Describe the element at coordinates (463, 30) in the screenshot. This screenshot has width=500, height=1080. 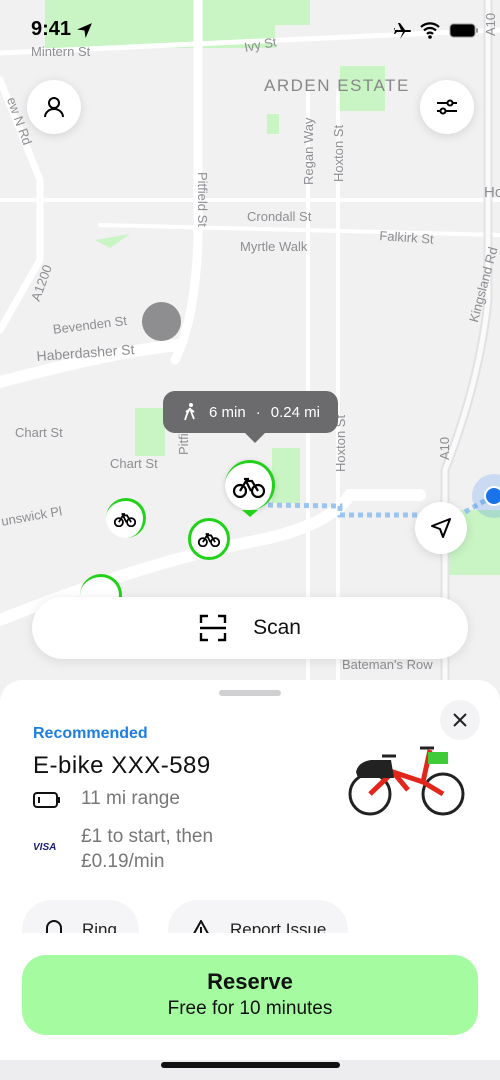
I see `battery-icon` at that location.